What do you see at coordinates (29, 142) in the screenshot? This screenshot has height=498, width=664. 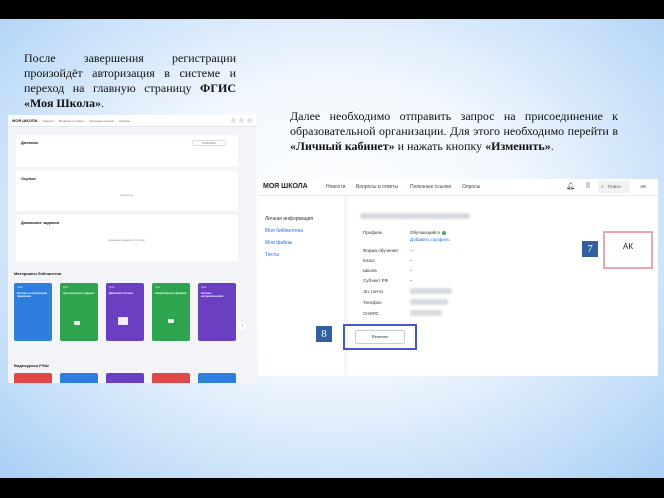 I see `diary-title: Дневник` at bounding box center [29, 142].